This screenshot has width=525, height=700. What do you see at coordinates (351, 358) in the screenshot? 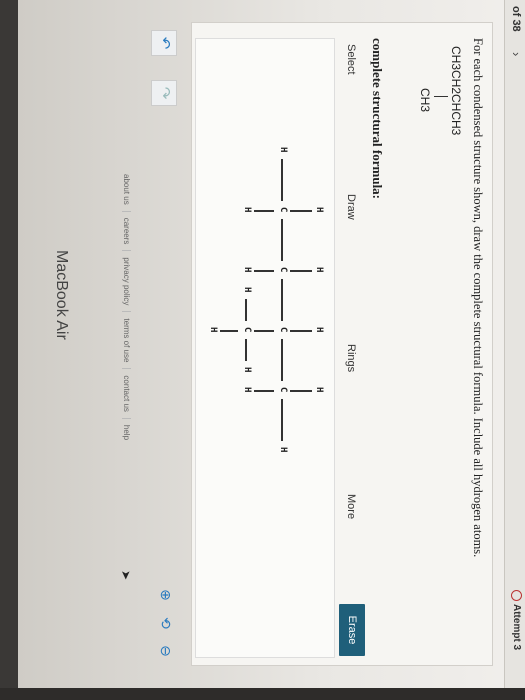
I see `rings-tool: Rings` at bounding box center [351, 358].